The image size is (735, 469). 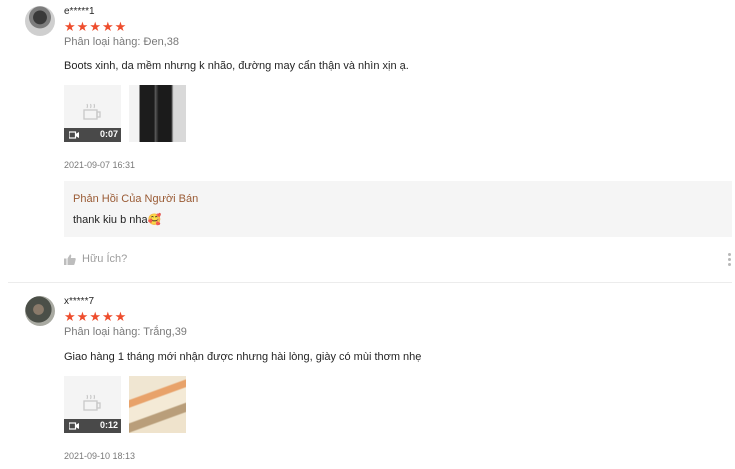 What do you see at coordinates (398, 209) in the screenshot?
I see `seller-reply: Phản Hồi Của Người Bán thank kiu b nha🥰` at bounding box center [398, 209].